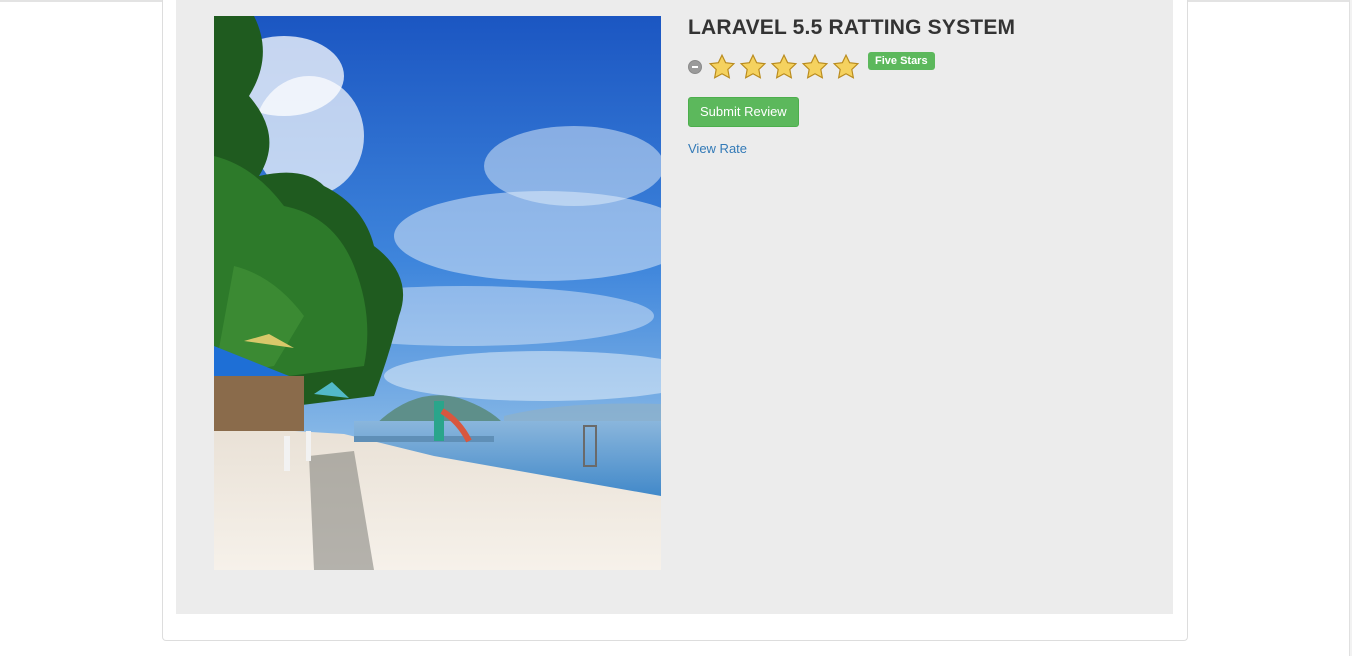 The image size is (1352, 656). I want to click on star-rating: Five Stars, so click(918, 67).